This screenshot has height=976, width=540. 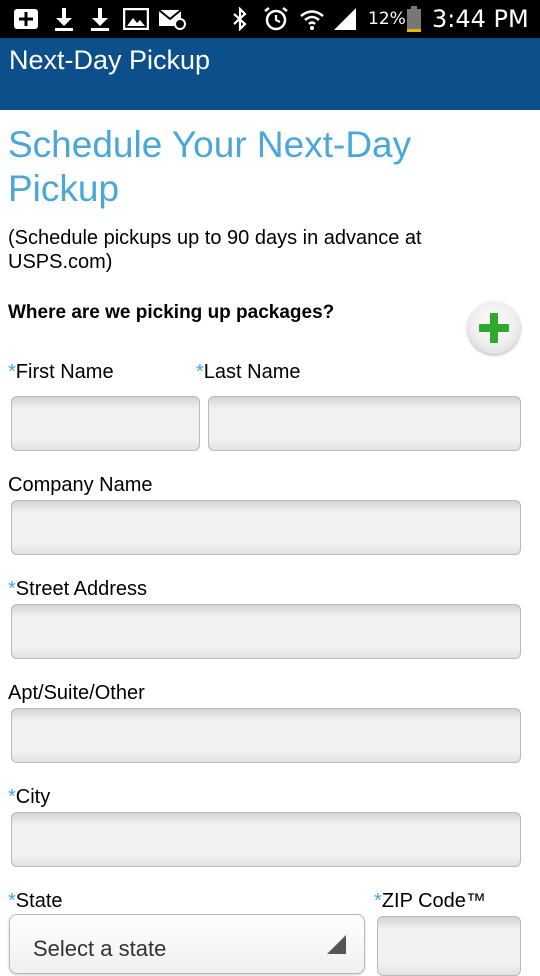 What do you see at coordinates (336, 944) in the screenshot?
I see `dropdown-arrow-icon` at bounding box center [336, 944].